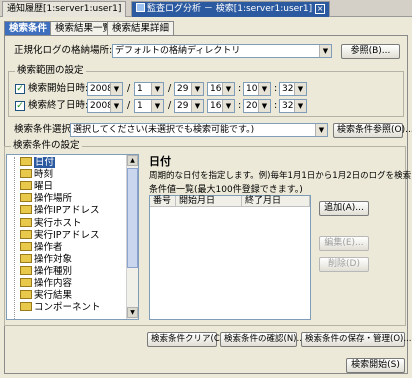 Image resolution: width=412 pixels, height=378 pixels. I want to click on tree-item: 実行ホスト, so click(51, 223).